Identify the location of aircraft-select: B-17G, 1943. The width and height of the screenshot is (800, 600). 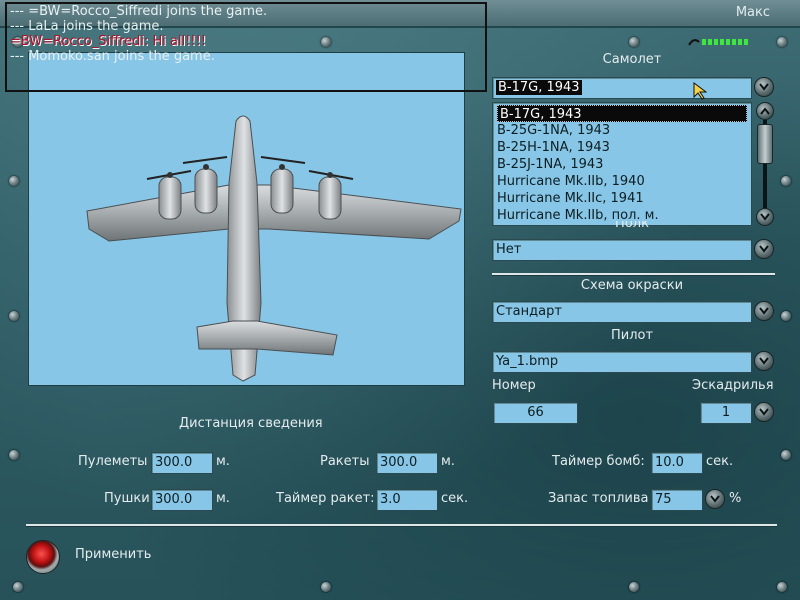
(622, 88).